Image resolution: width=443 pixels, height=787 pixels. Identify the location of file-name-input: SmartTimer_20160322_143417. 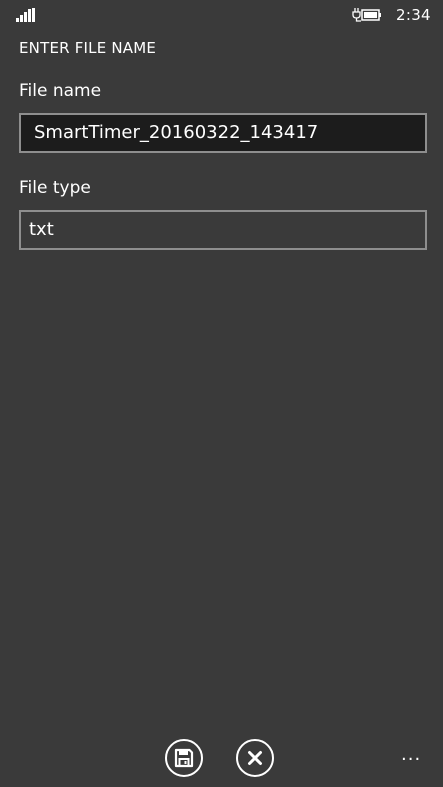
(223, 133).